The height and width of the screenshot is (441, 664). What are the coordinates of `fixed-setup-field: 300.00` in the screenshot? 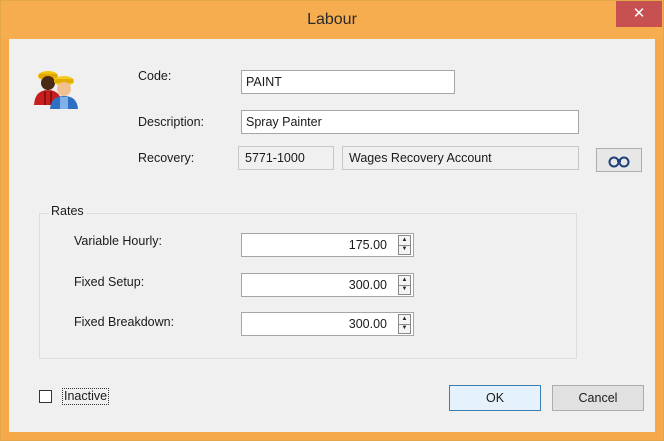 It's located at (327, 285).